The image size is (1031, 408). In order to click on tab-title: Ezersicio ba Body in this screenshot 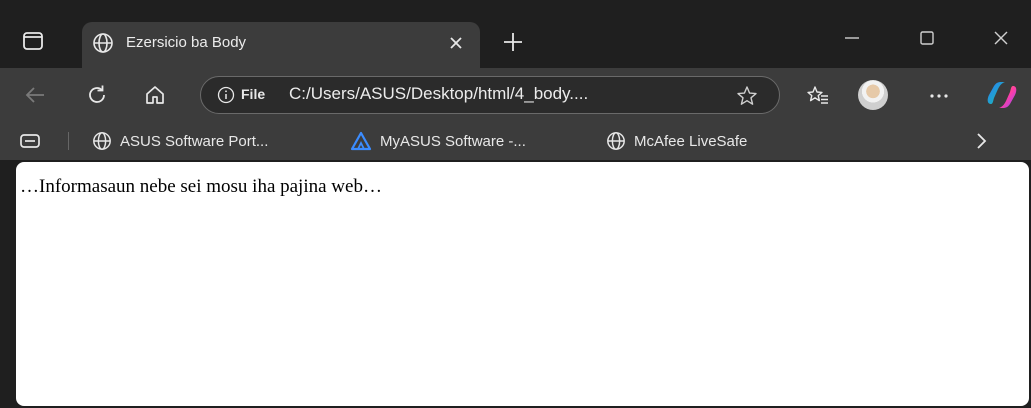, I will do `click(186, 42)`.